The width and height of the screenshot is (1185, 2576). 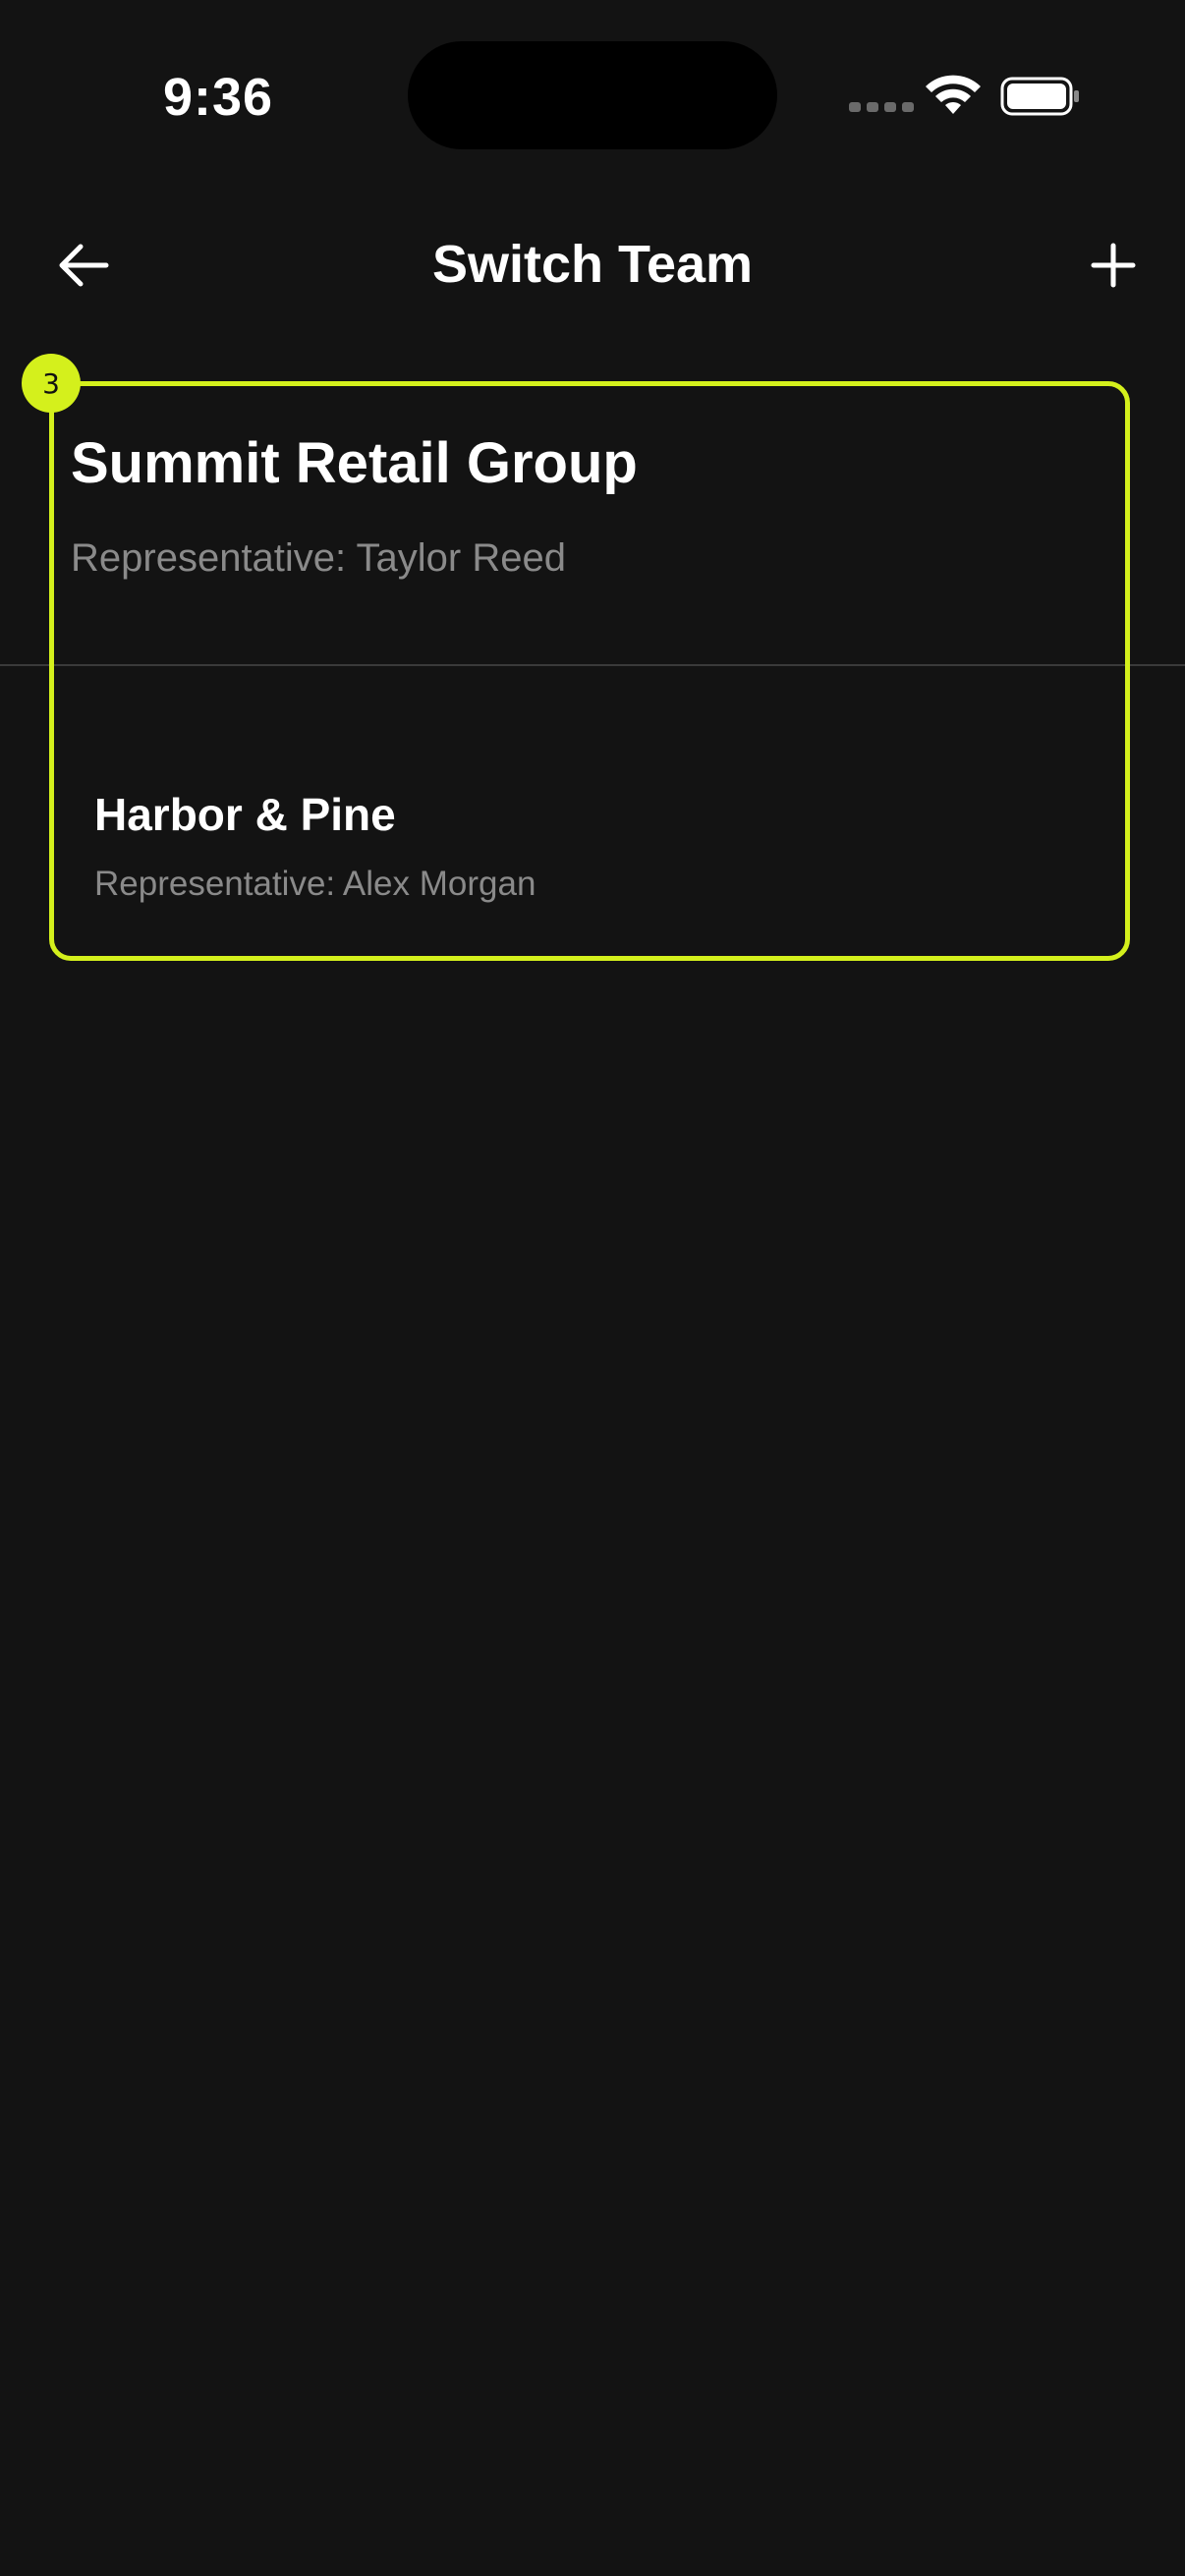 What do you see at coordinates (52, 383) in the screenshot?
I see `highlight-badge: 3` at bounding box center [52, 383].